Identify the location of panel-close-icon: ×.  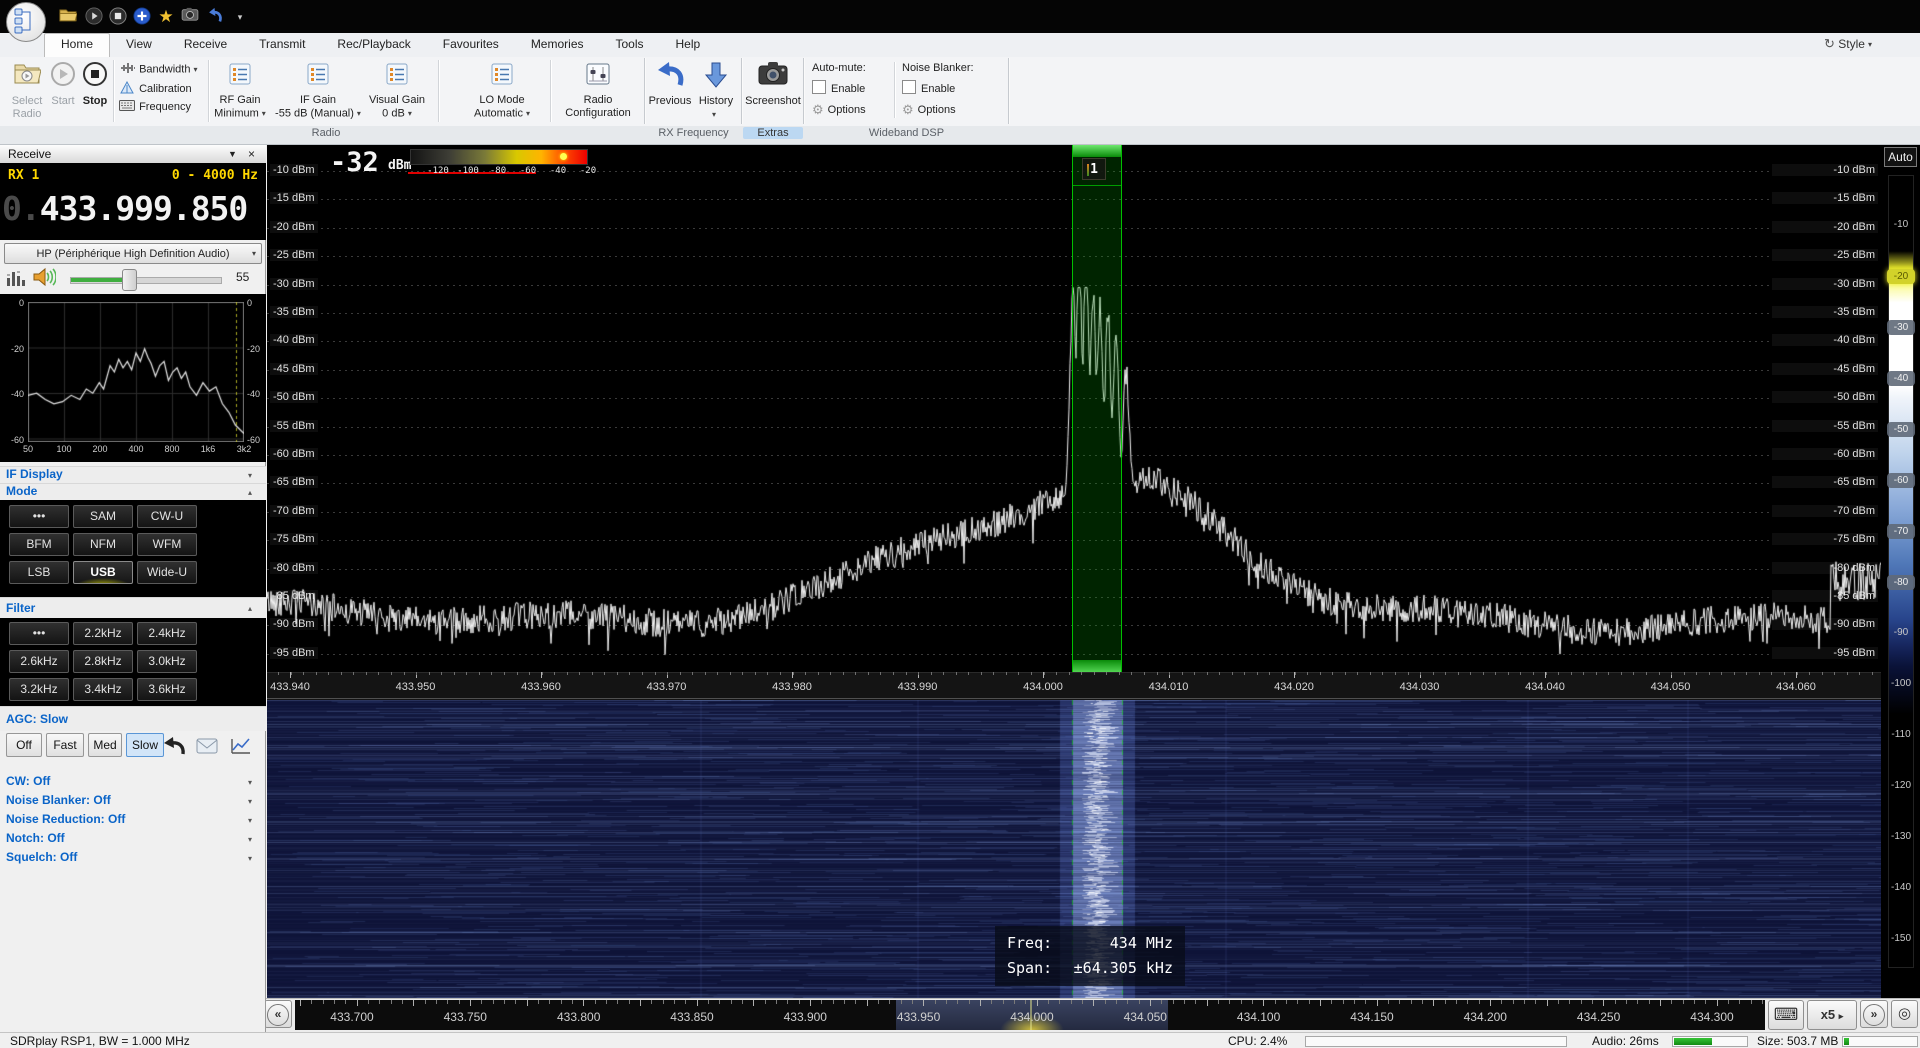
(251, 154).